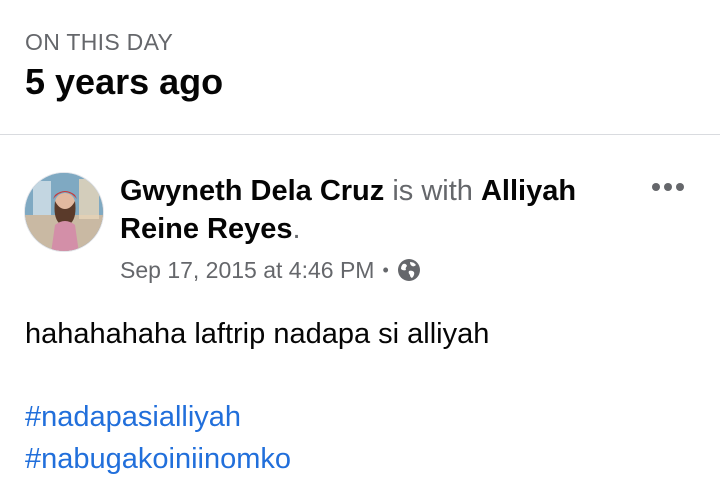 This screenshot has height=490, width=720. I want to click on hashtag-link: #nabugakoiniinomko, so click(158, 459).